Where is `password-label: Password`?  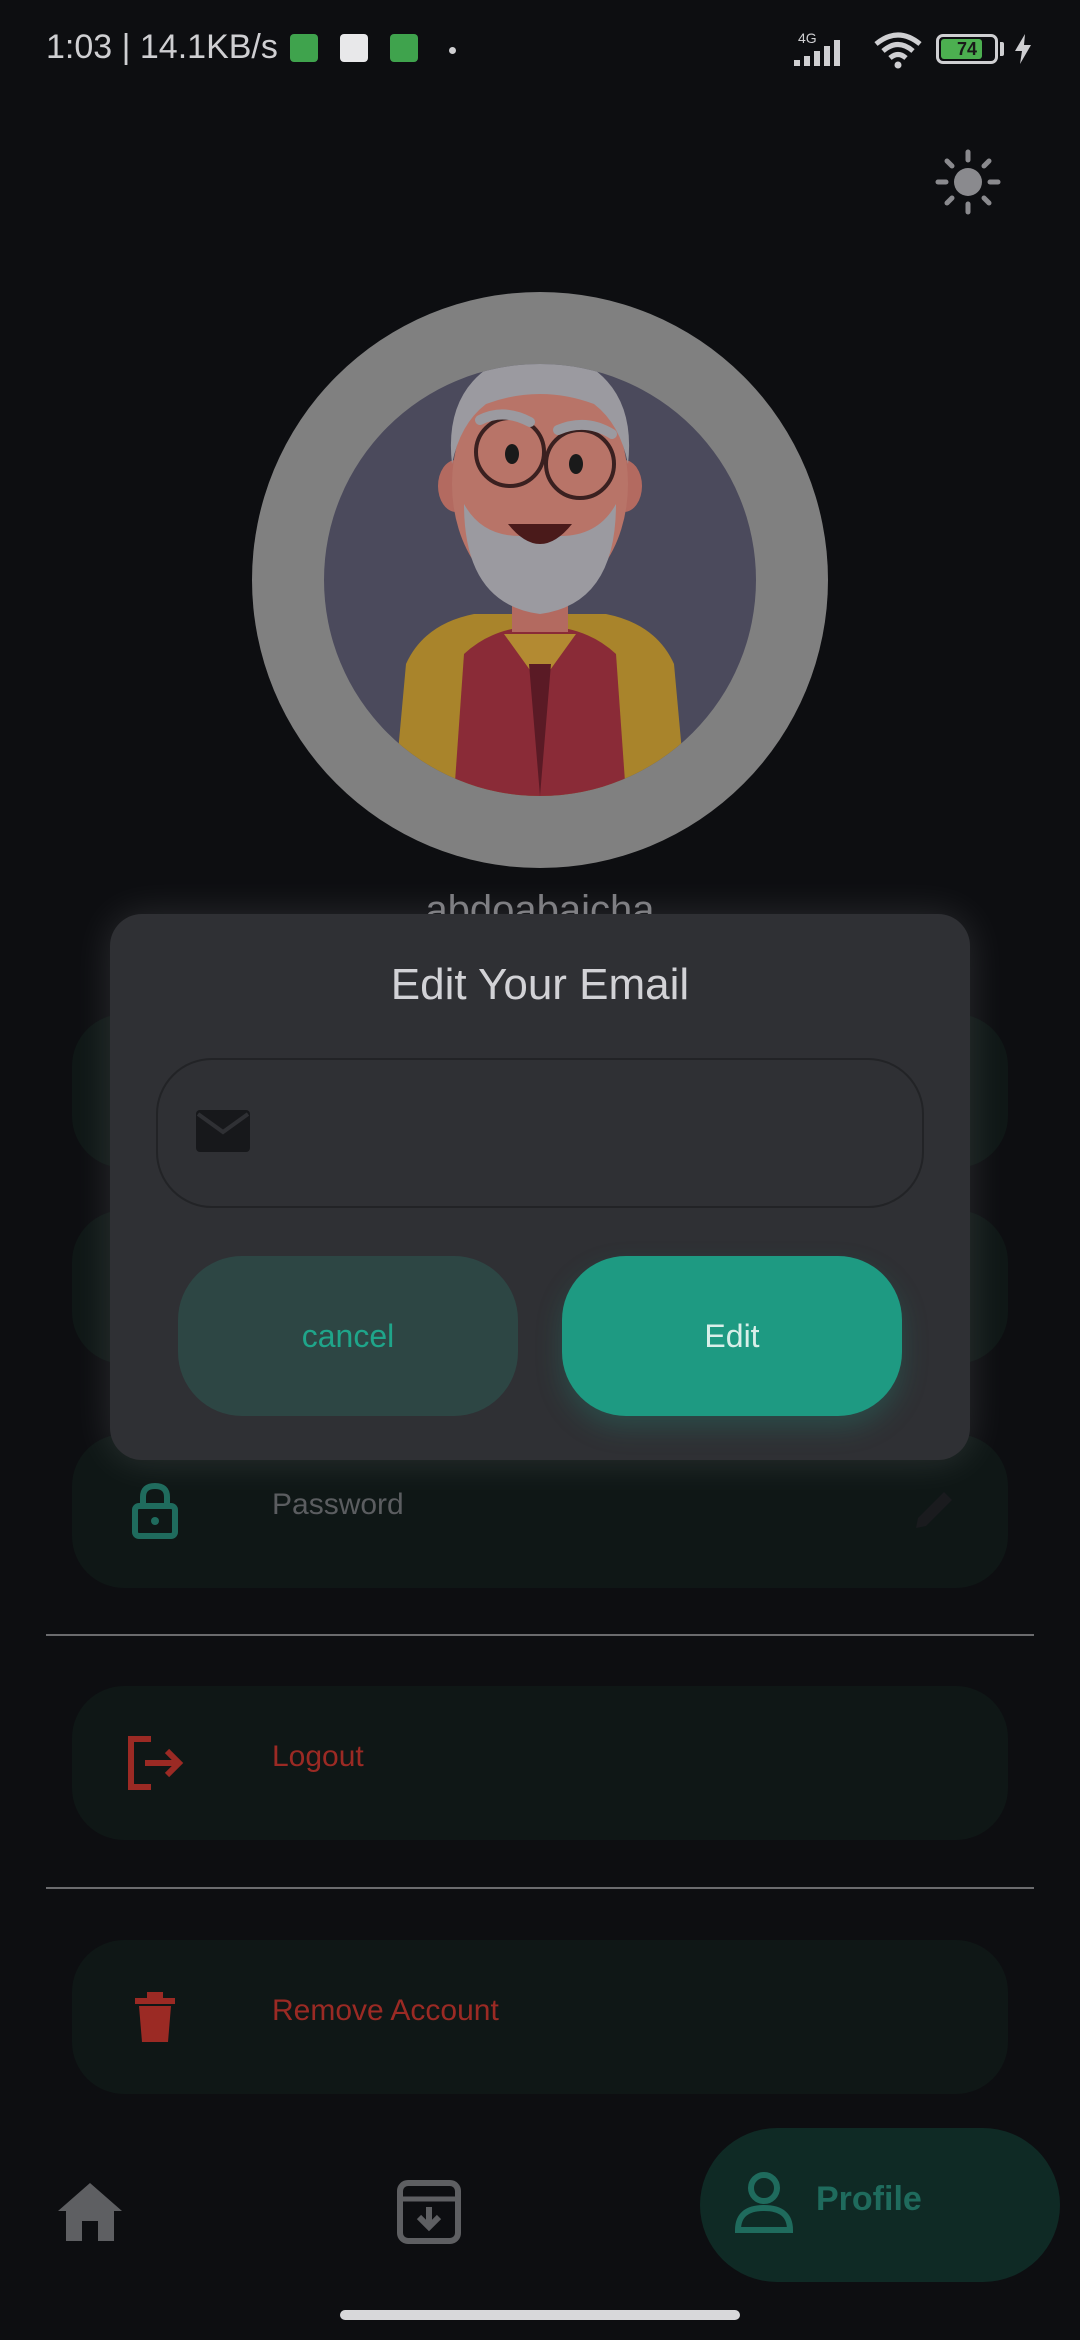
password-label: Password is located at coordinates (338, 1504).